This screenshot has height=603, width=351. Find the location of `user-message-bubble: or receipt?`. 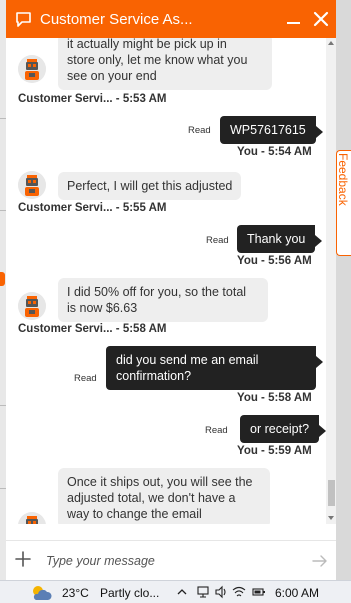

user-message-bubble: or receipt? is located at coordinates (283, 429).